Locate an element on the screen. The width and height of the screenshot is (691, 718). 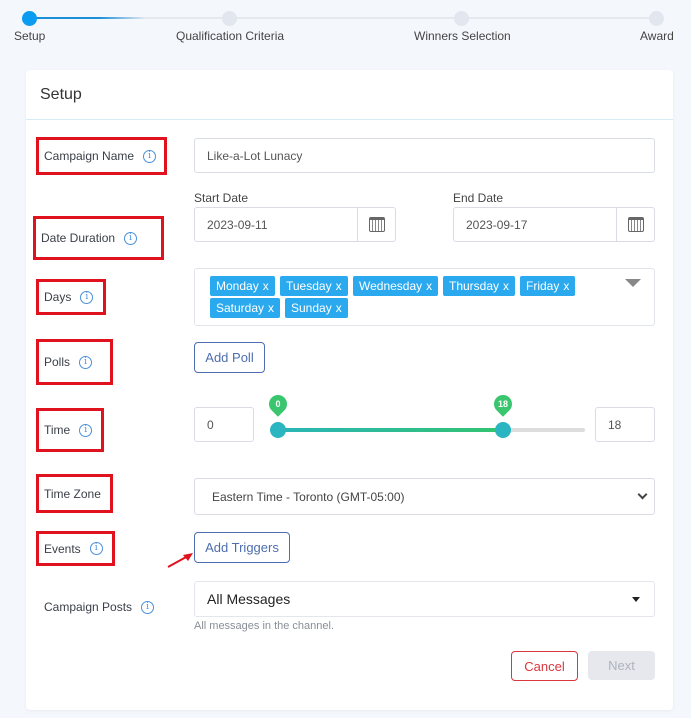
dropdown-caret-icon is located at coordinates (633, 283).